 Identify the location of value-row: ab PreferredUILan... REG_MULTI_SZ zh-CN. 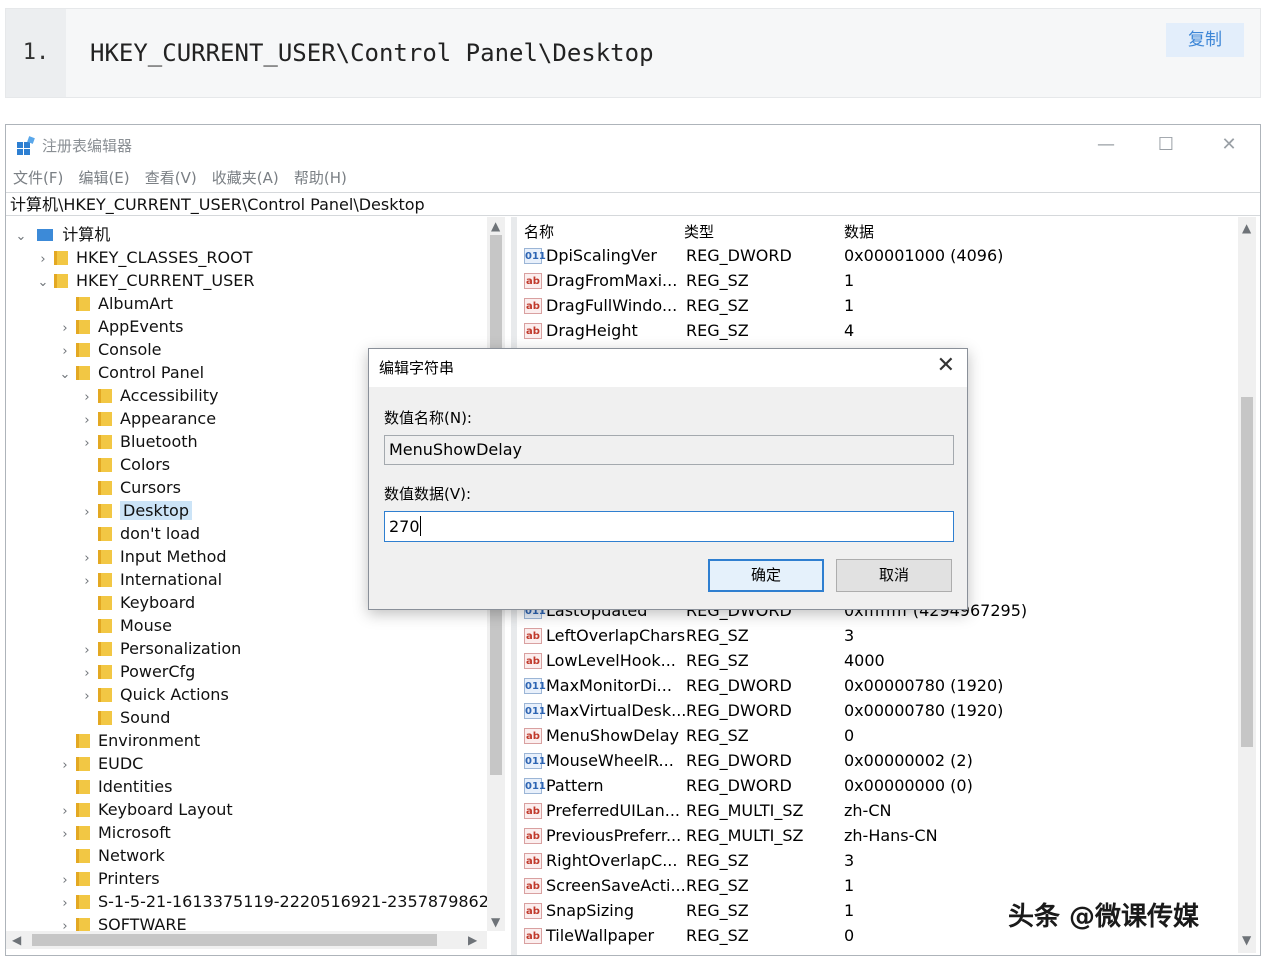
(878, 810).